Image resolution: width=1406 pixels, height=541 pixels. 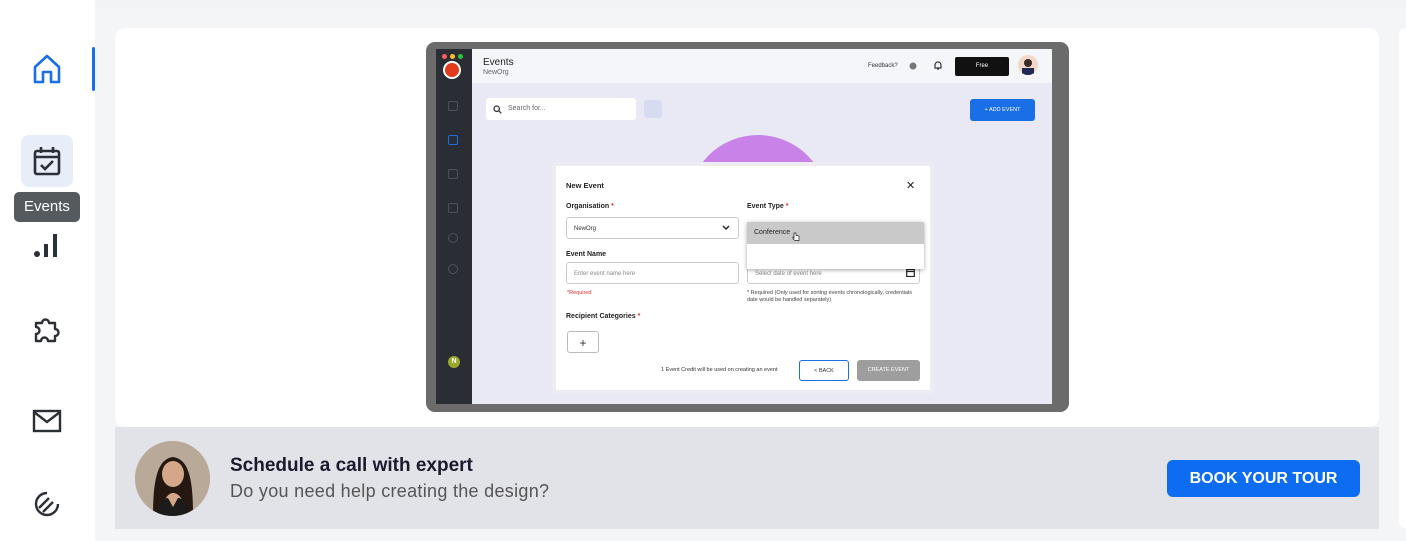 What do you see at coordinates (1263, 478) in the screenshot?
I see `book-tour-button: BOOK YOUR TOUR` at bounding box center [1263, 478].